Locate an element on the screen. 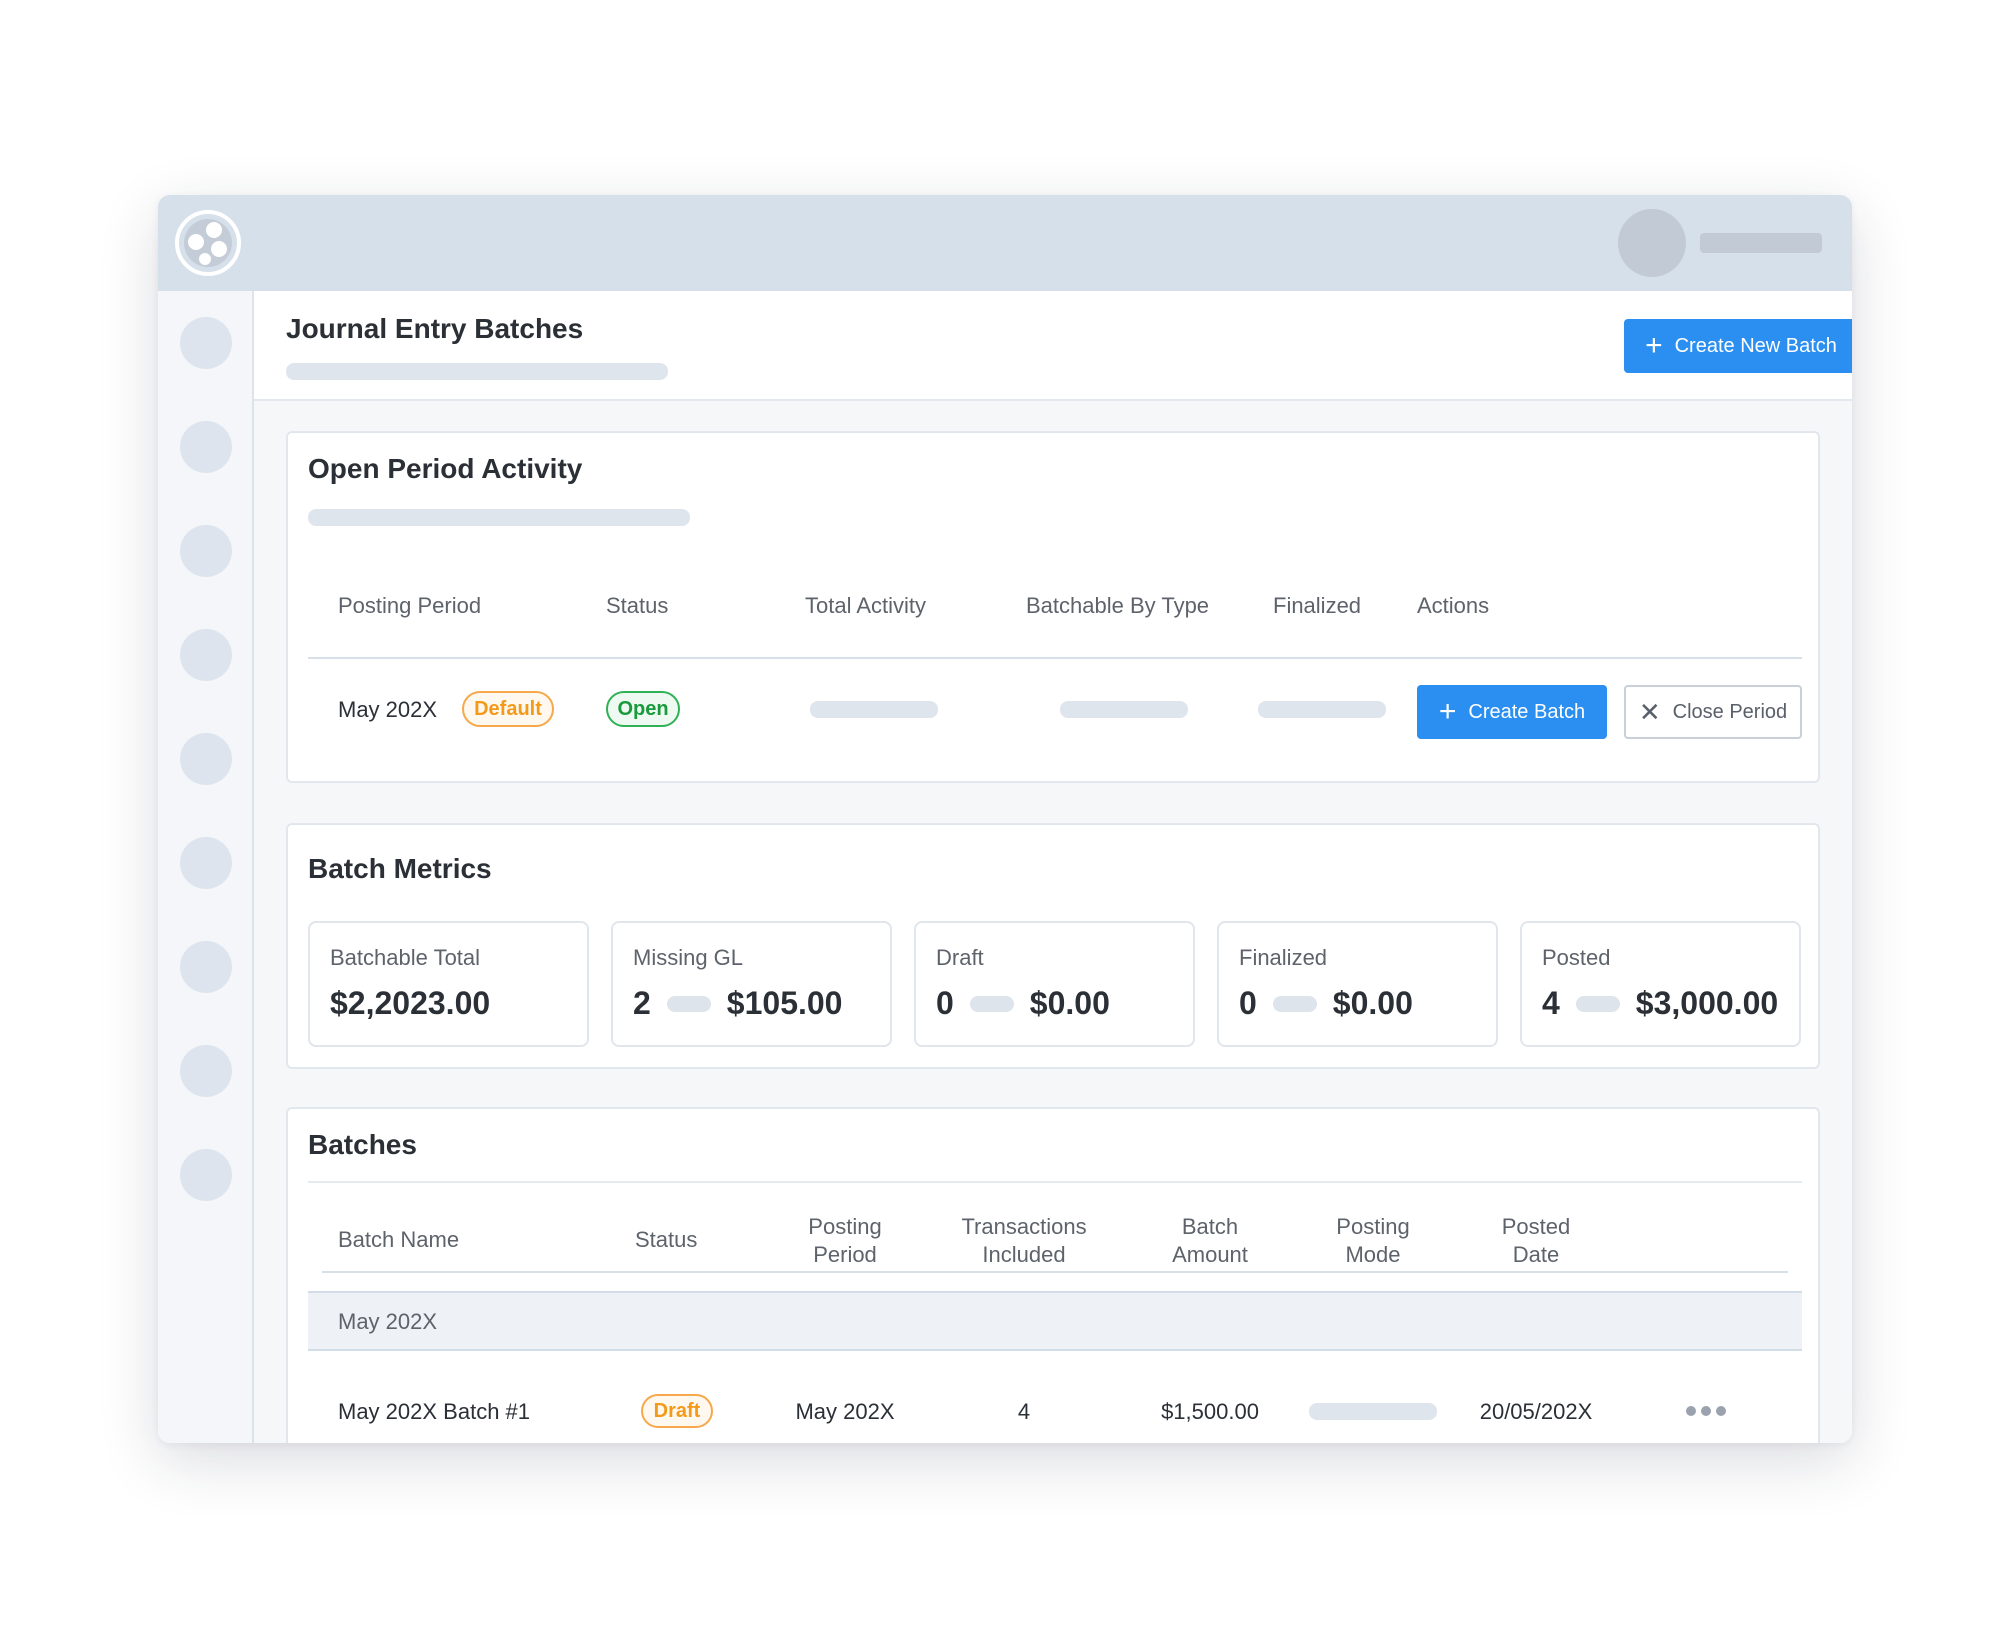  metric-missing-gl: Missing GL 2 $105.00 is located at coordinates (751, 984).